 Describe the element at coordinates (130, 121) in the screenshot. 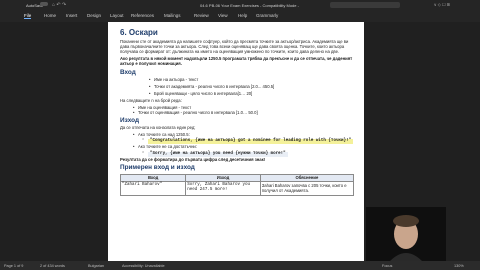

I see `output-heading: Изход` at that location.